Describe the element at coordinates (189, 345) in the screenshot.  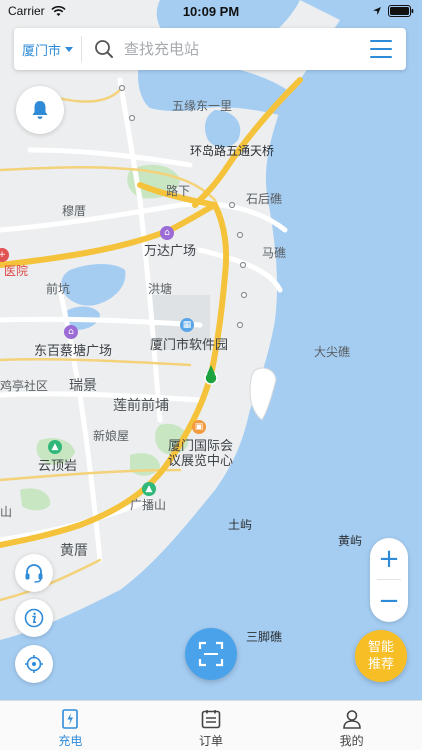
I see `map-label-software: 厦门市软件园` at that location.